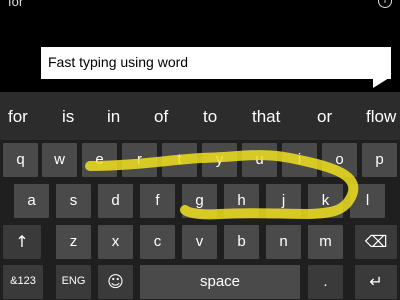 Image resolution: width=400 pixels, height=300 pixels. Describe the element at coordinates (385, 4) in the screenshot. I see `info-icon: i` at that location.